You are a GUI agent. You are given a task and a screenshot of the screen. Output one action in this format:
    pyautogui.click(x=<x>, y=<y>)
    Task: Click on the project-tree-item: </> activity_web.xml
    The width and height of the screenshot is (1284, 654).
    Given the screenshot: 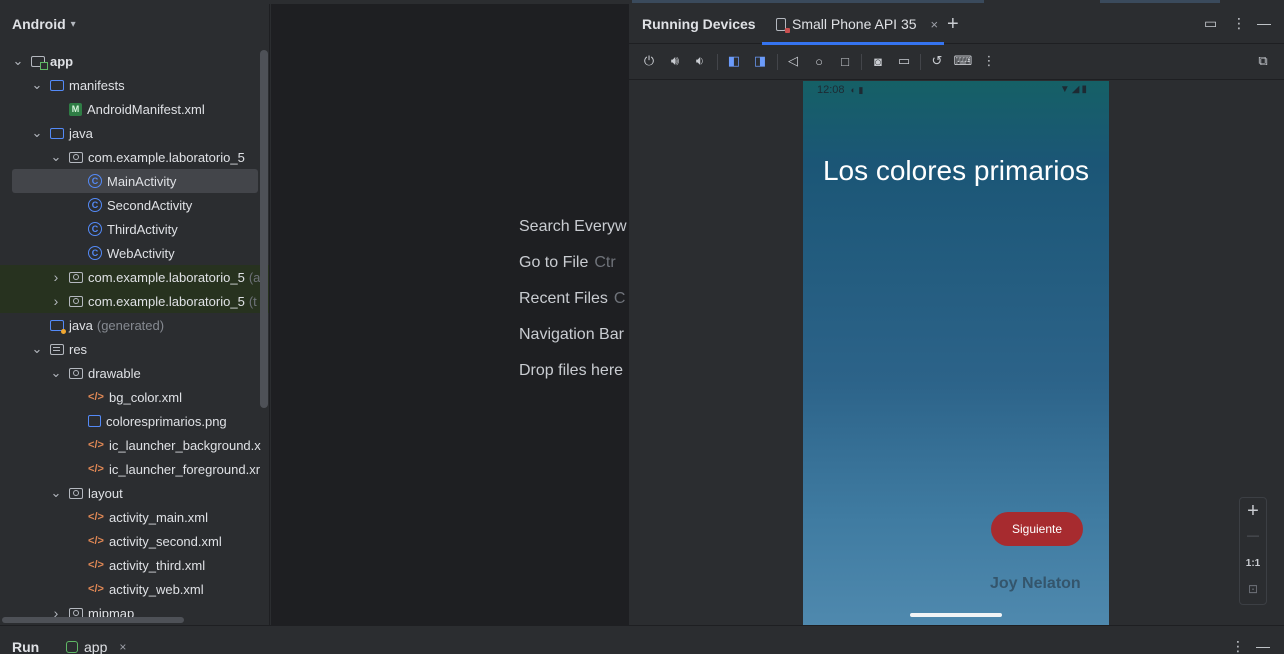 What is the action you would take?
    pyautogui.click(x=134, y=589)
    